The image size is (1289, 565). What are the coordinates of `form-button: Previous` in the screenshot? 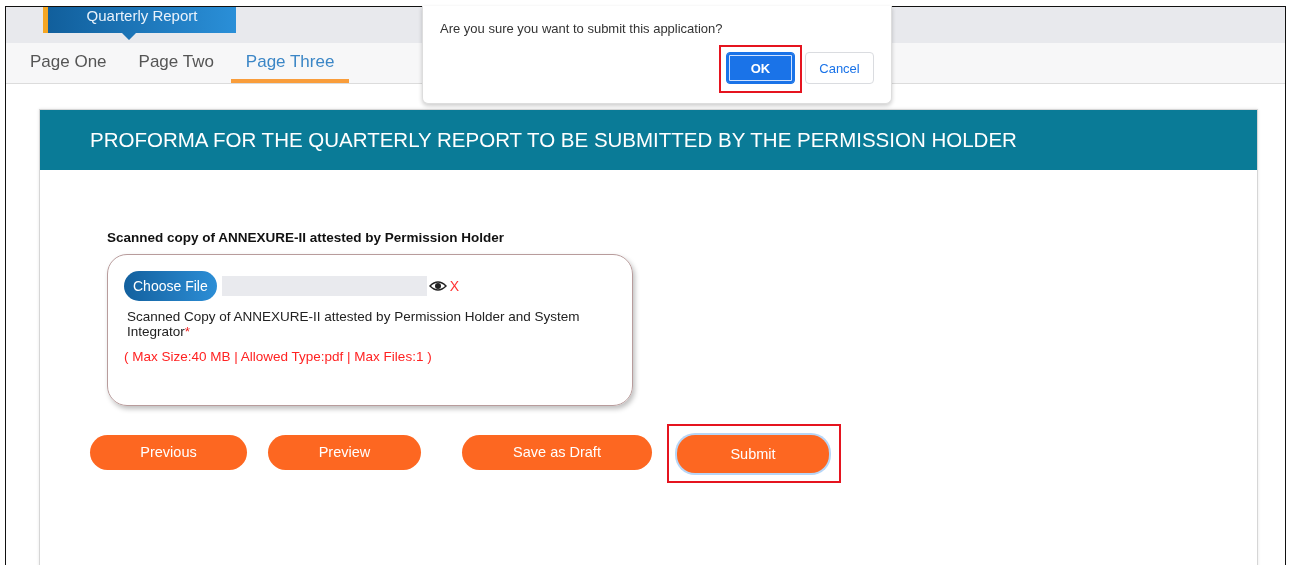 It's located at (168, 452).